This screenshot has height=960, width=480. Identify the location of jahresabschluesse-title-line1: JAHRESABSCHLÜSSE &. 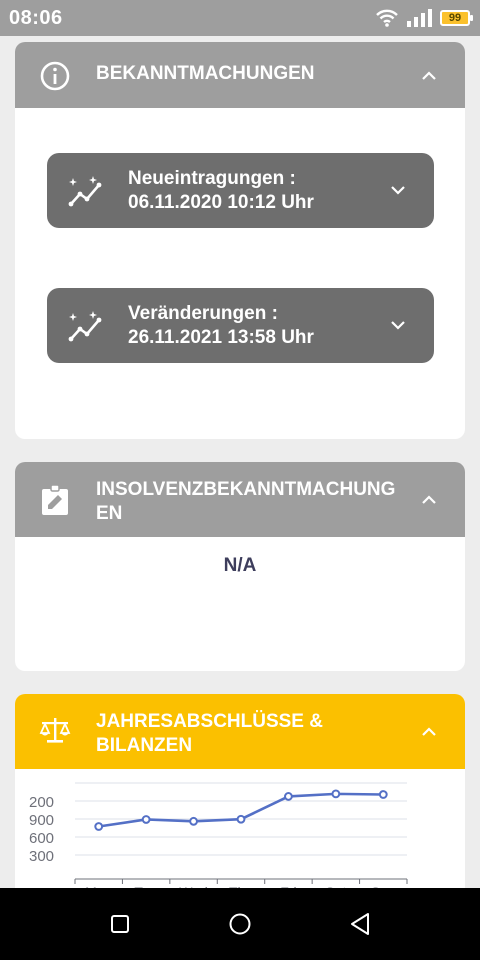
(209, 721).